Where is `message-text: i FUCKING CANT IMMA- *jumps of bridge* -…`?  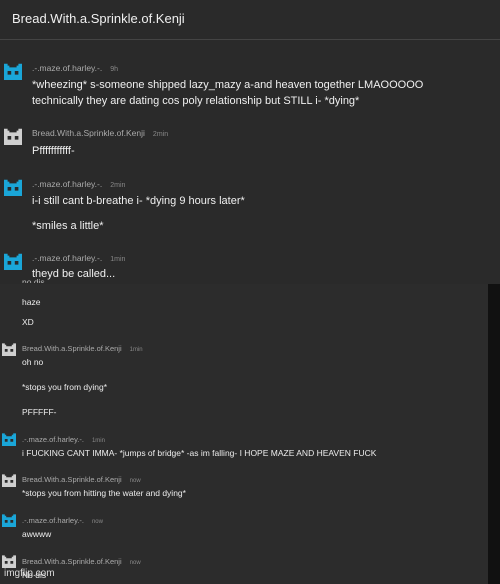
message-text: i FUCKING CANT IMMA- *jumps of bridge* -… is located at coordinates (199, 453).